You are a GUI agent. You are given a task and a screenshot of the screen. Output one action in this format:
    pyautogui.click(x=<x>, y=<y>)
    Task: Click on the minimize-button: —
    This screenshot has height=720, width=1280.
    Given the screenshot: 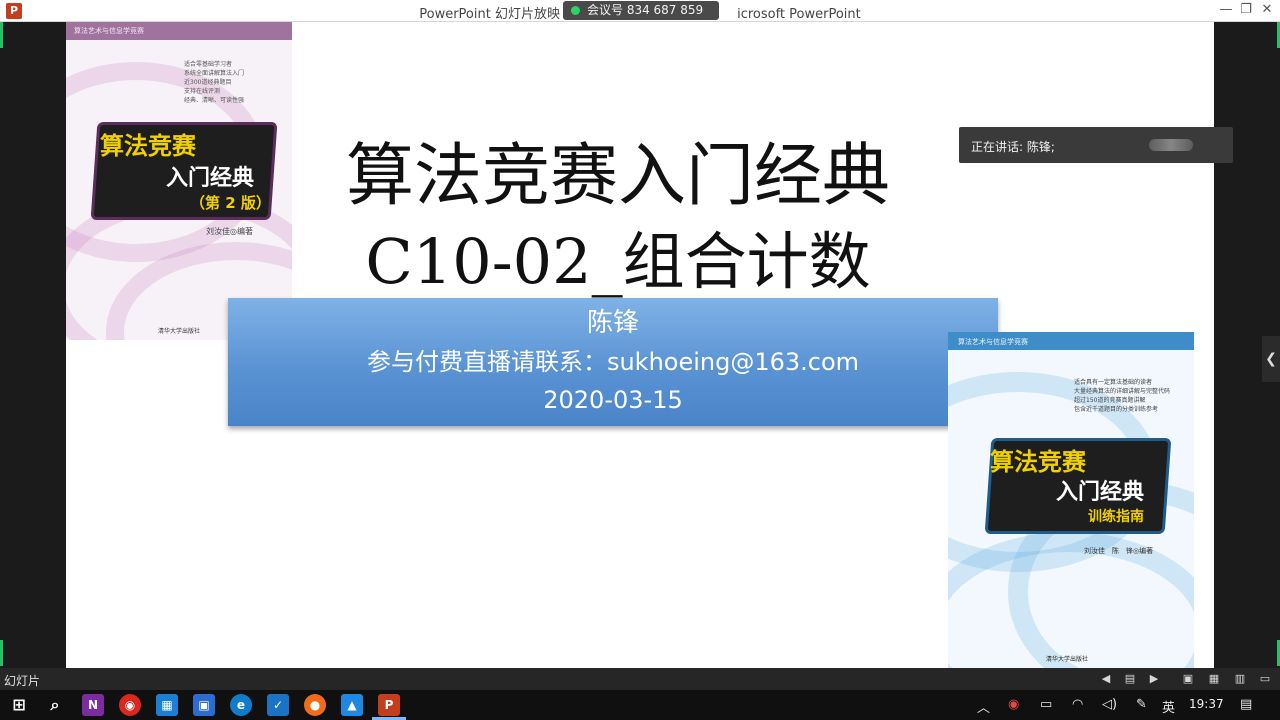 What is the action you would take?
    pyautogui.click(x=1226, y=10)
    